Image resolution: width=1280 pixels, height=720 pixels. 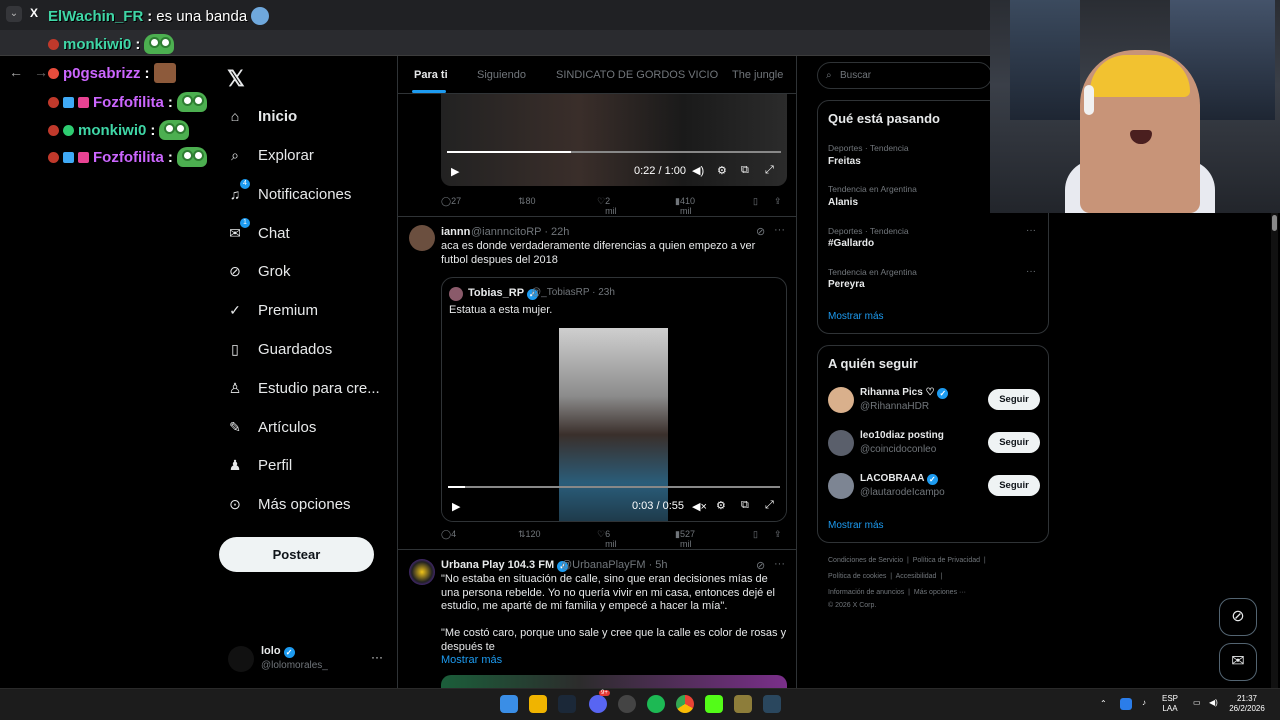 I want to click on trends-show-more-link: Mostrar más, so click(x=856, y=316).